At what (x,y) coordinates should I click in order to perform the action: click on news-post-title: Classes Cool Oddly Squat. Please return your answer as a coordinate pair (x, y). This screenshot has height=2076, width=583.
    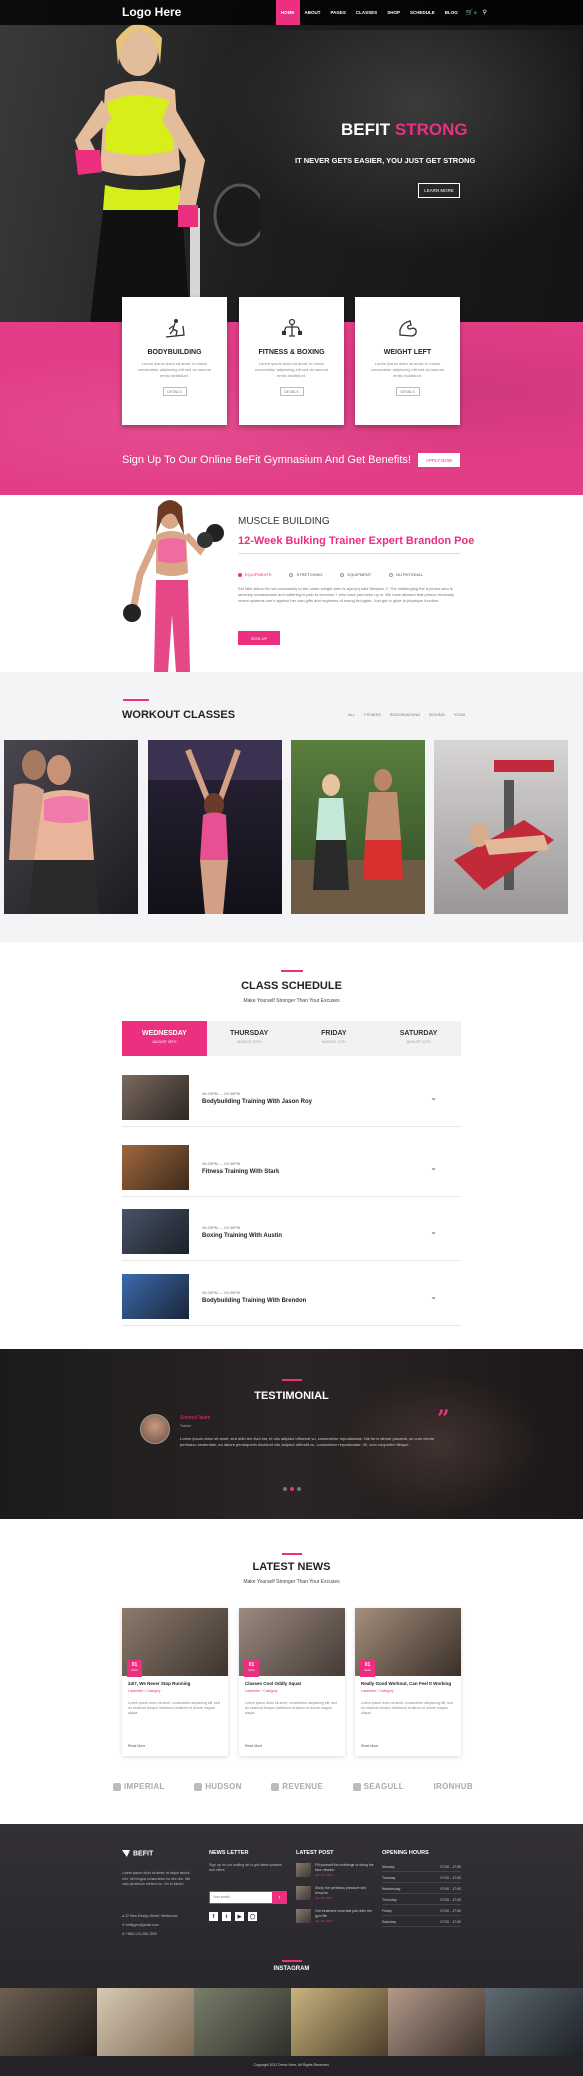
    Looking at the image, I should click on (273, 1683).